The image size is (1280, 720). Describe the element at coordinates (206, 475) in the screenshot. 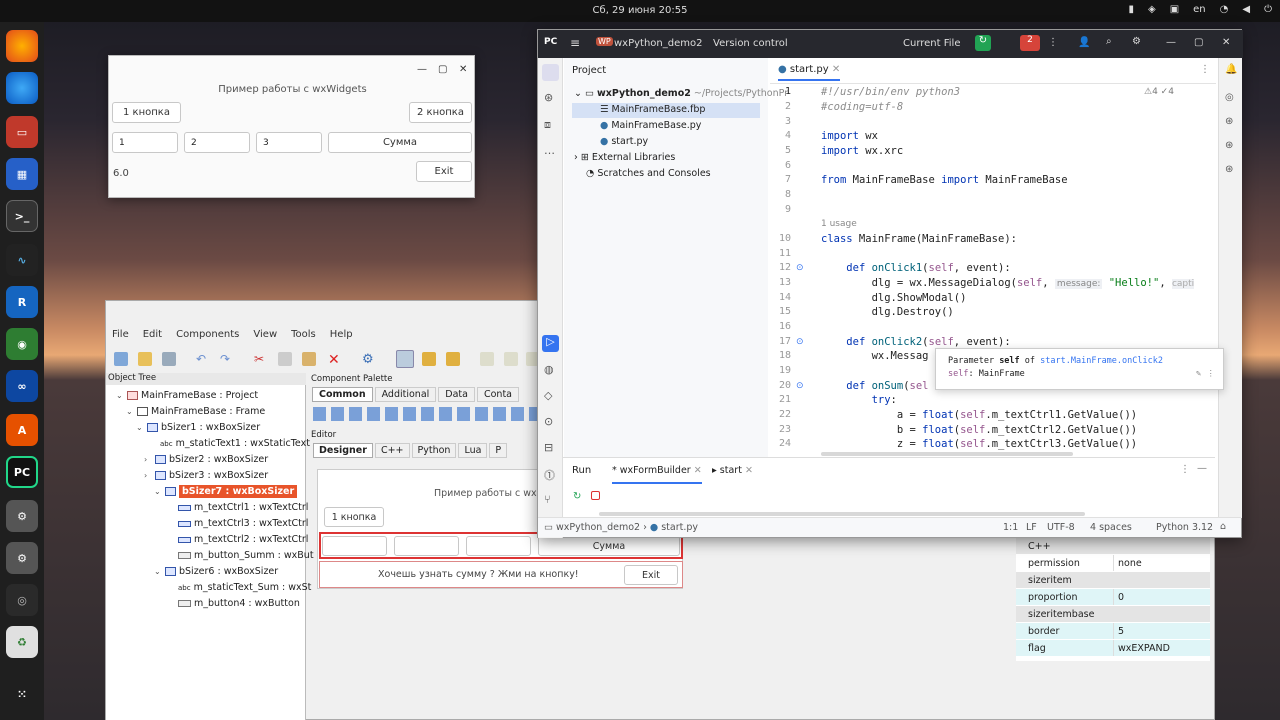

I see `tree-node: › bSizer3 : wxBoxSizer` at that location.